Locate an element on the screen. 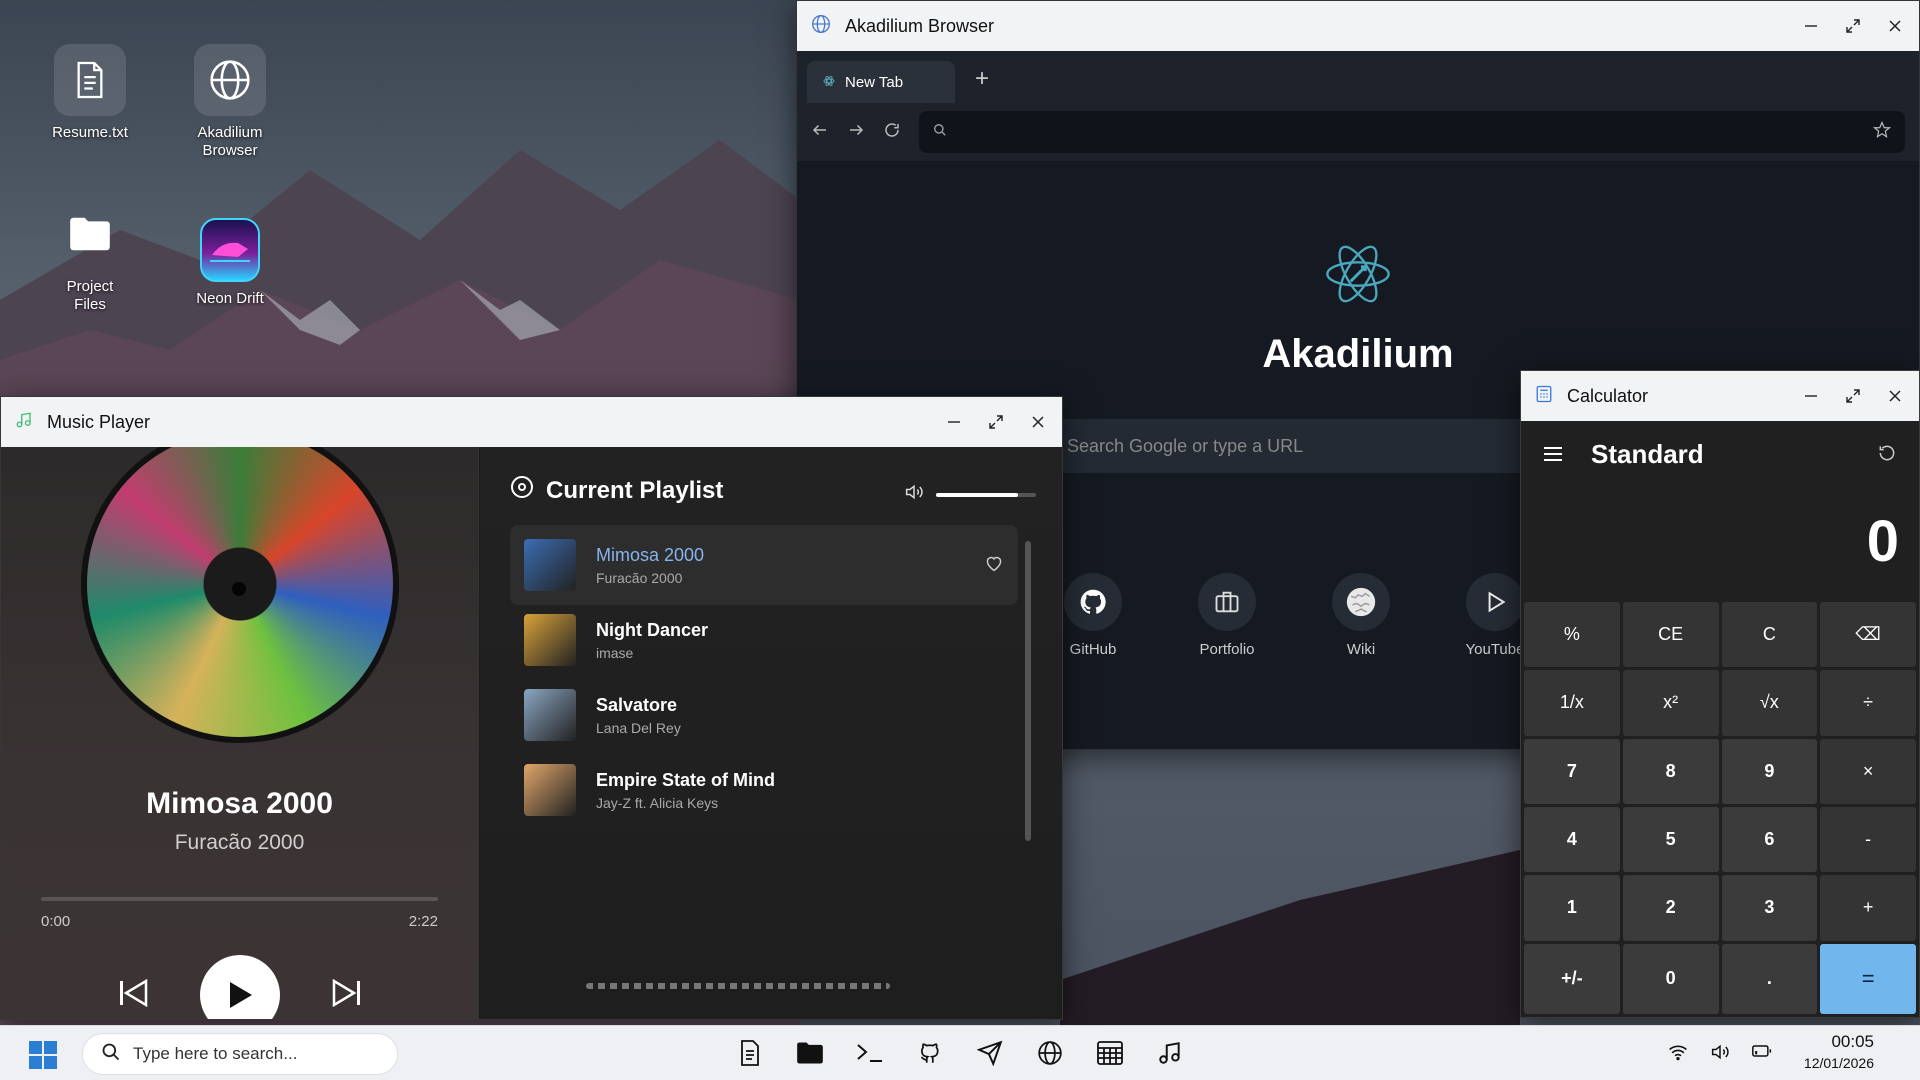 The height and width of the screenshot is (1080, 1920). reload-icon is located at coordinates (892, 132).